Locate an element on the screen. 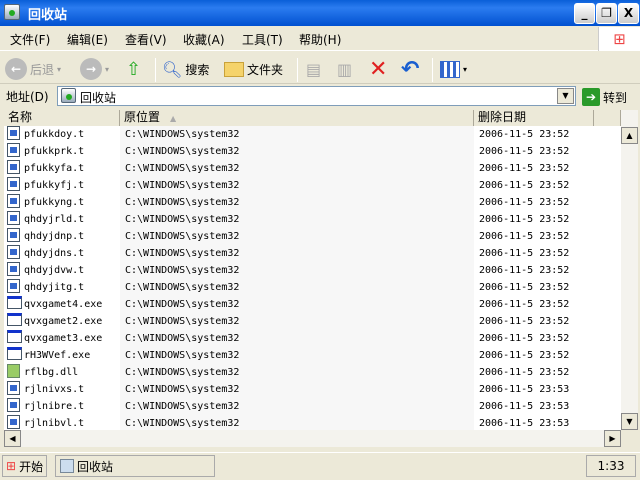 This screenshot has width=640, height=480. copy-to-button: ▥ is located at coordinates (344, 69).